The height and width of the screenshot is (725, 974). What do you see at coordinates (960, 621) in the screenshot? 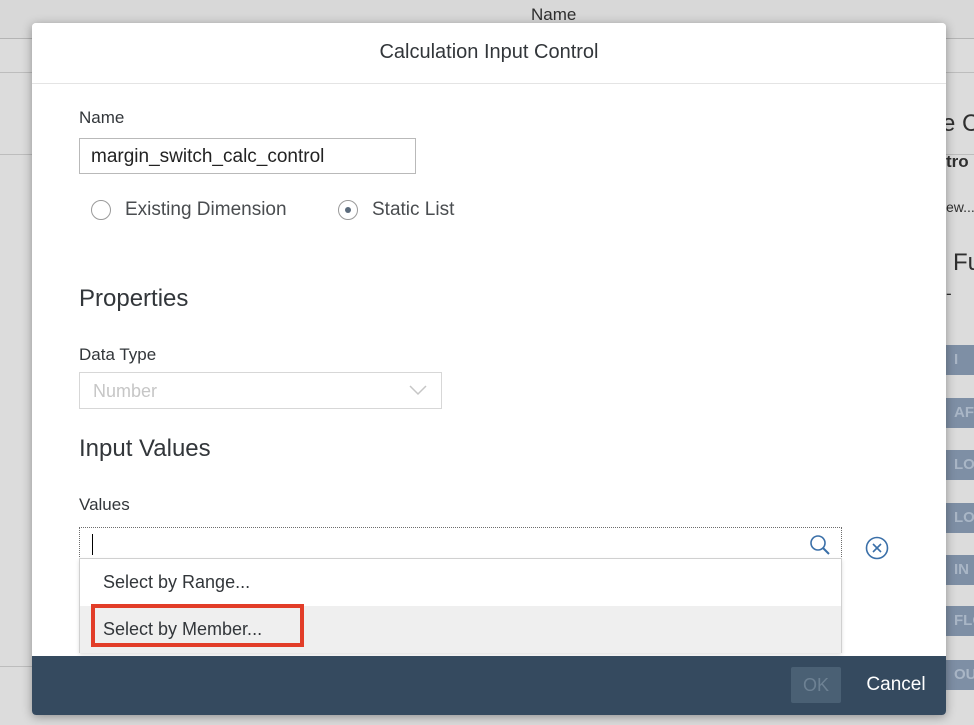
I see `background-function-chip: FLO` at bounding box center [960, 621].